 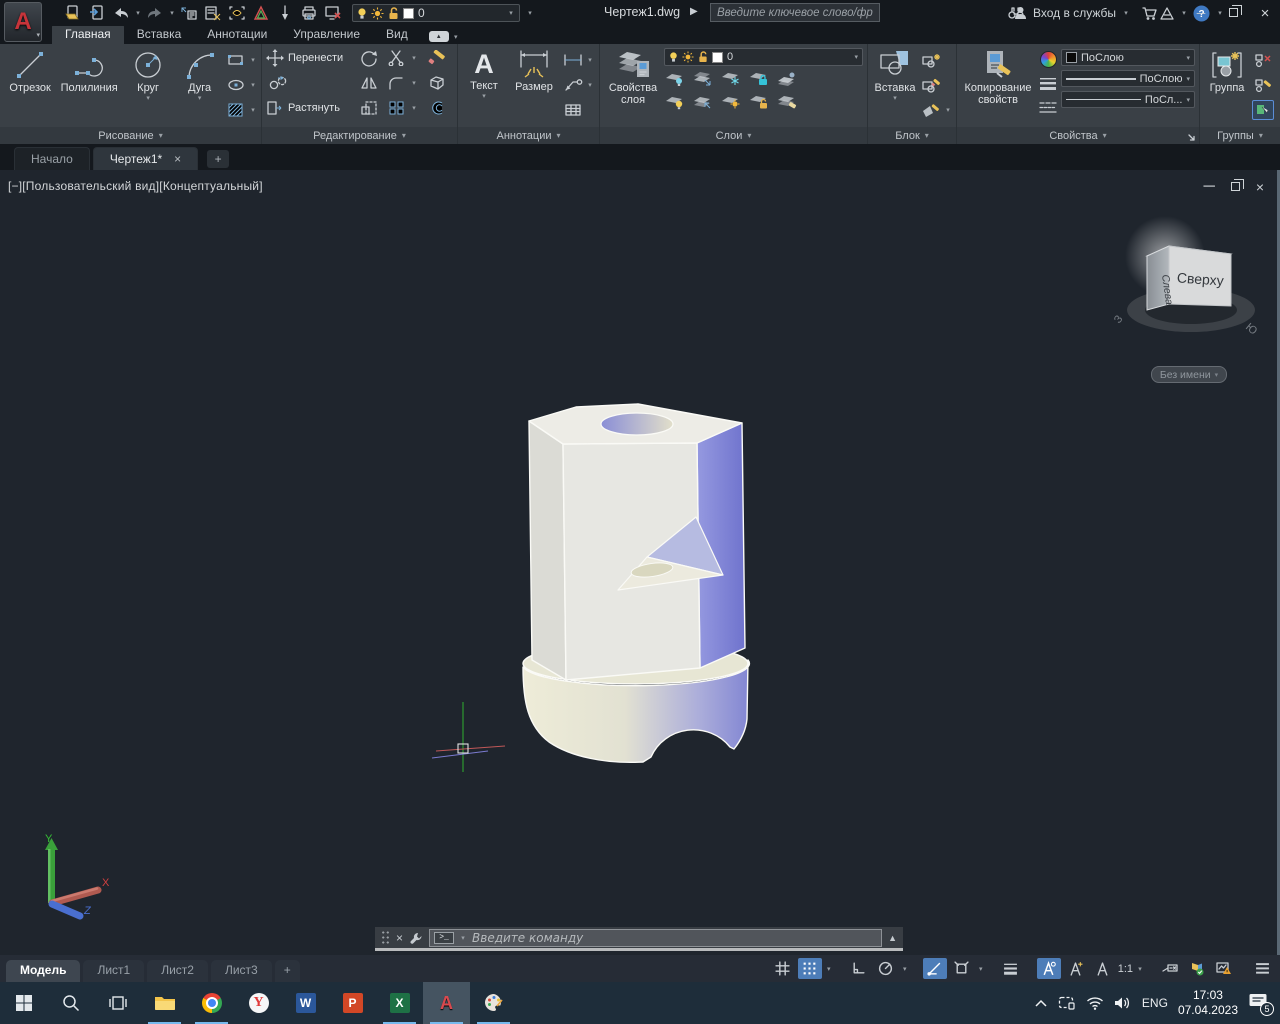 What do you see at coordinates (43, 971) in the screenshot?
I see `tab-model: Модель` at bounding box center [43, 971].